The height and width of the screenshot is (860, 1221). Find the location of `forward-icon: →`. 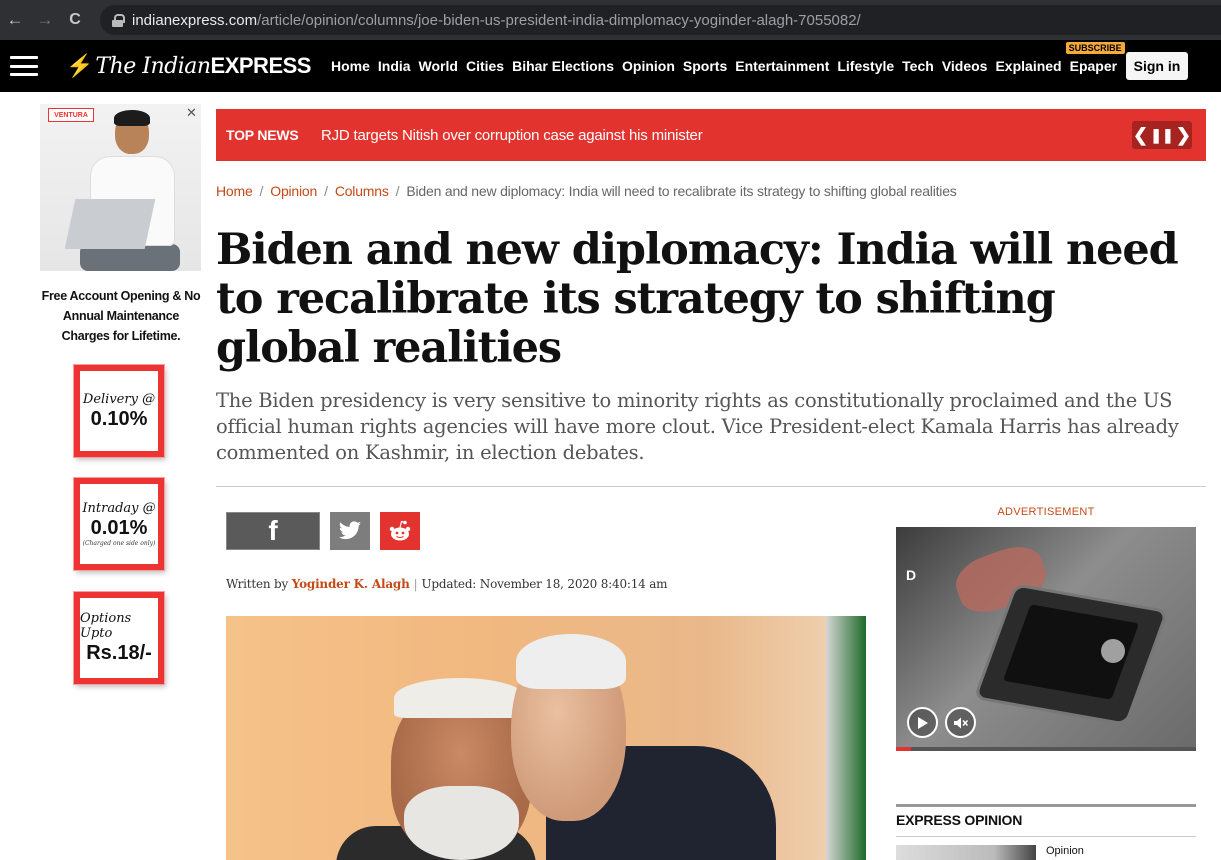

forward-icon: → is located at coordinates (45, 20).